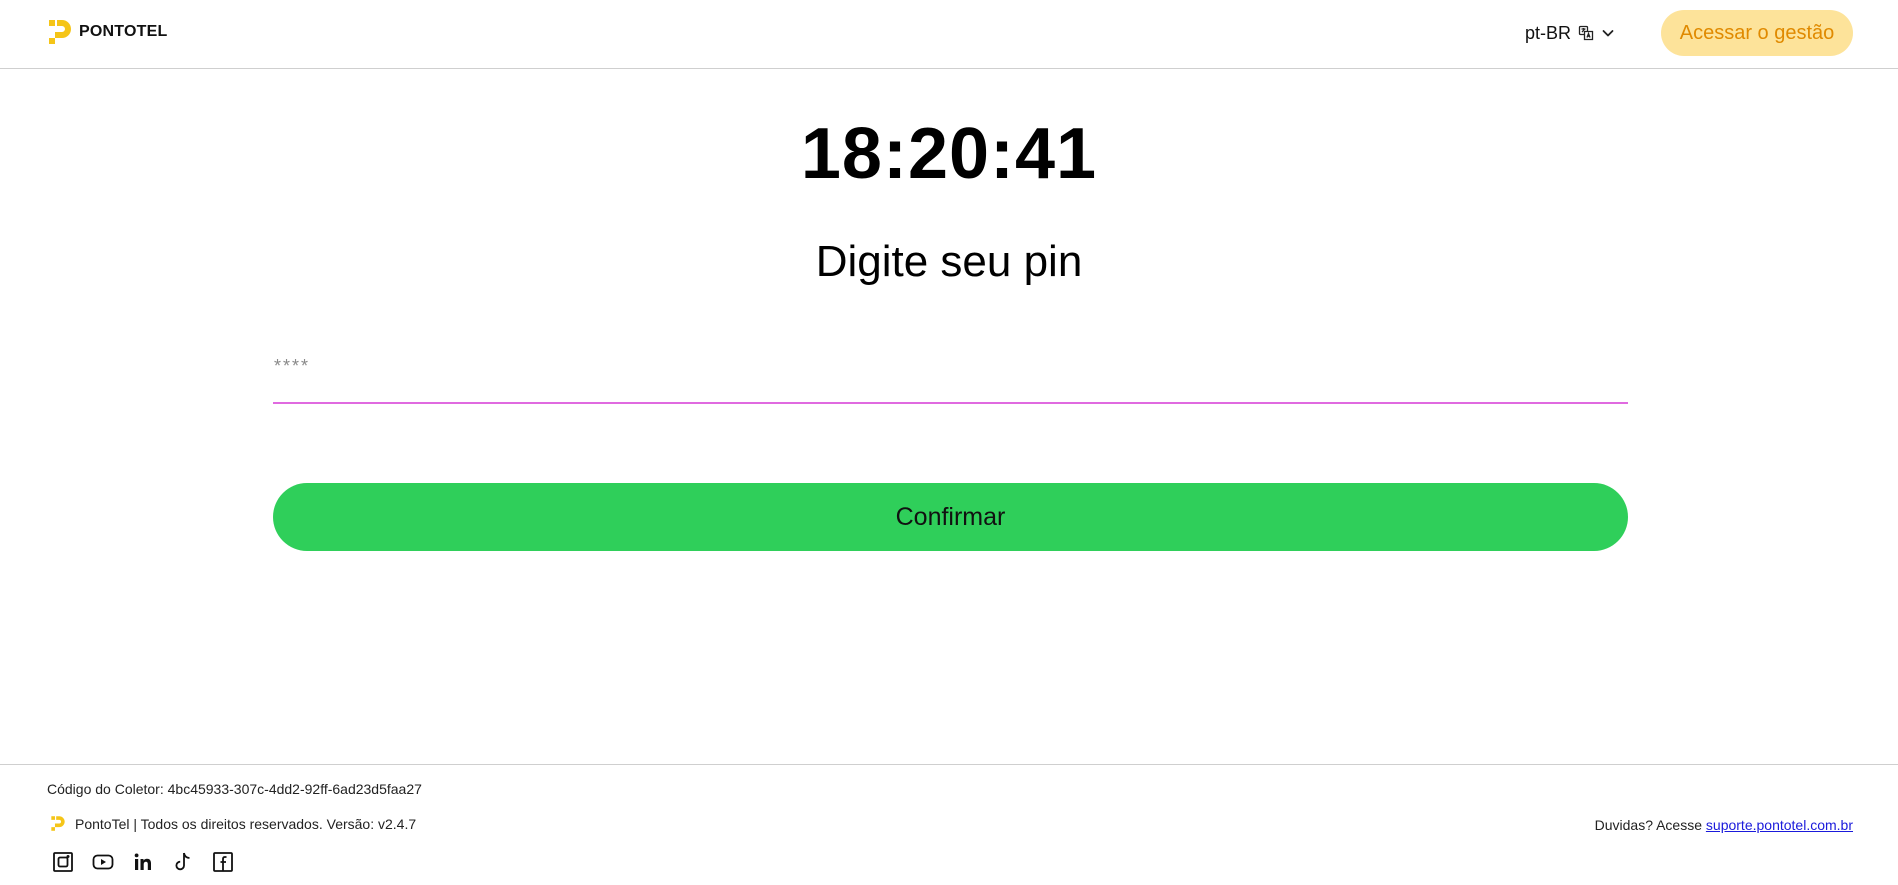 Image resolution: width=1898 pixels, height=885 pixels. I want to click on linkedin-icon, so click(143, 862).